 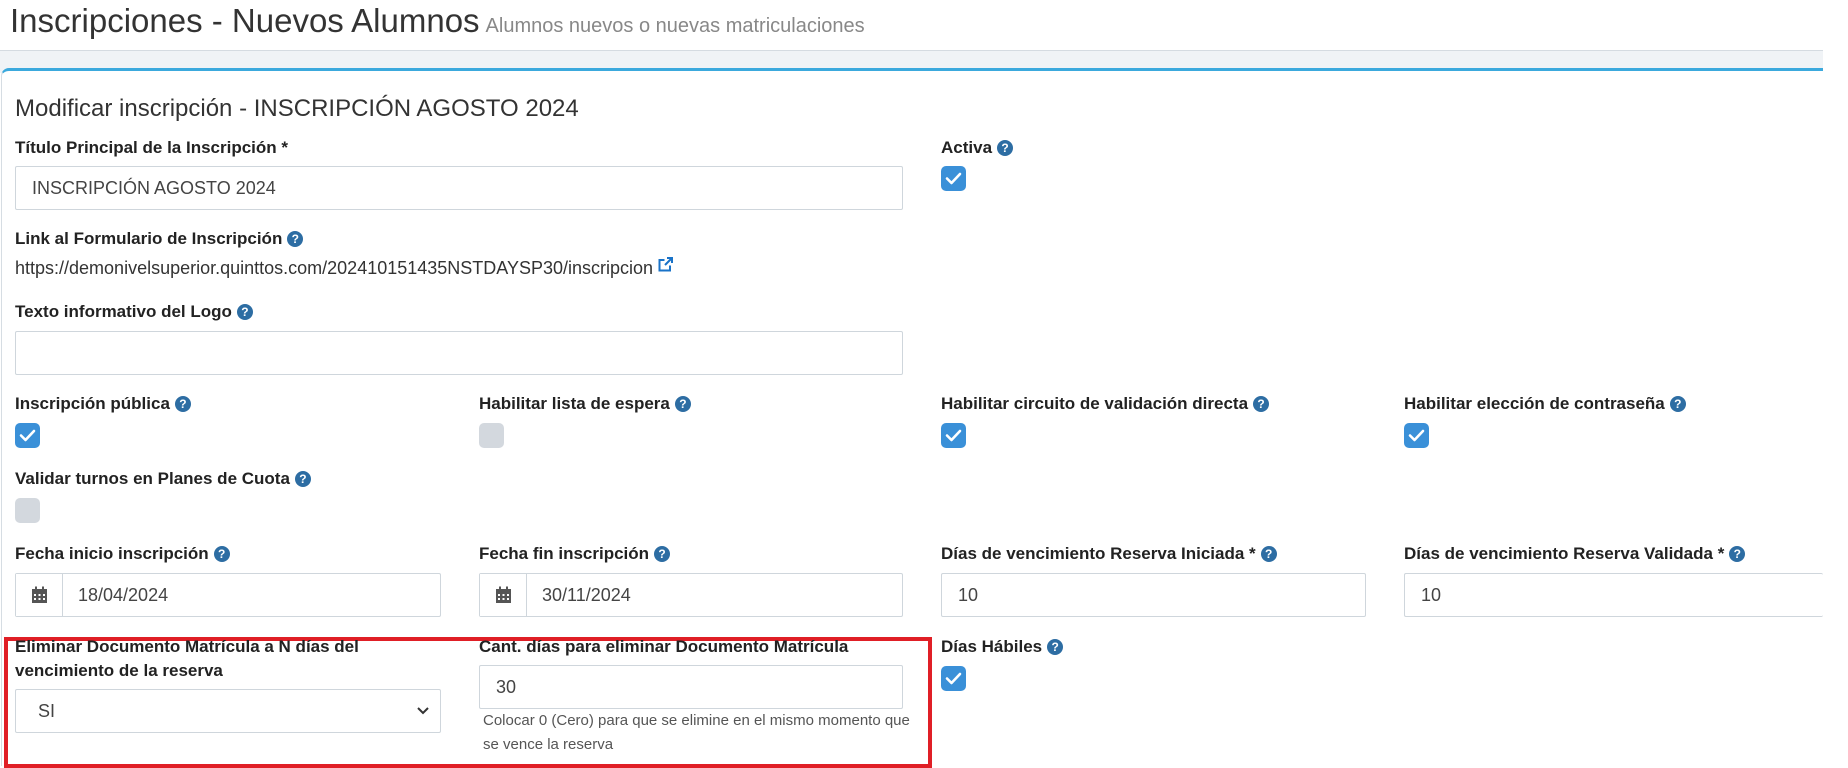 I want to click on eleccion-contrasena-label: Habilitar elección de contraseña?, so click(x=1545, y=404).